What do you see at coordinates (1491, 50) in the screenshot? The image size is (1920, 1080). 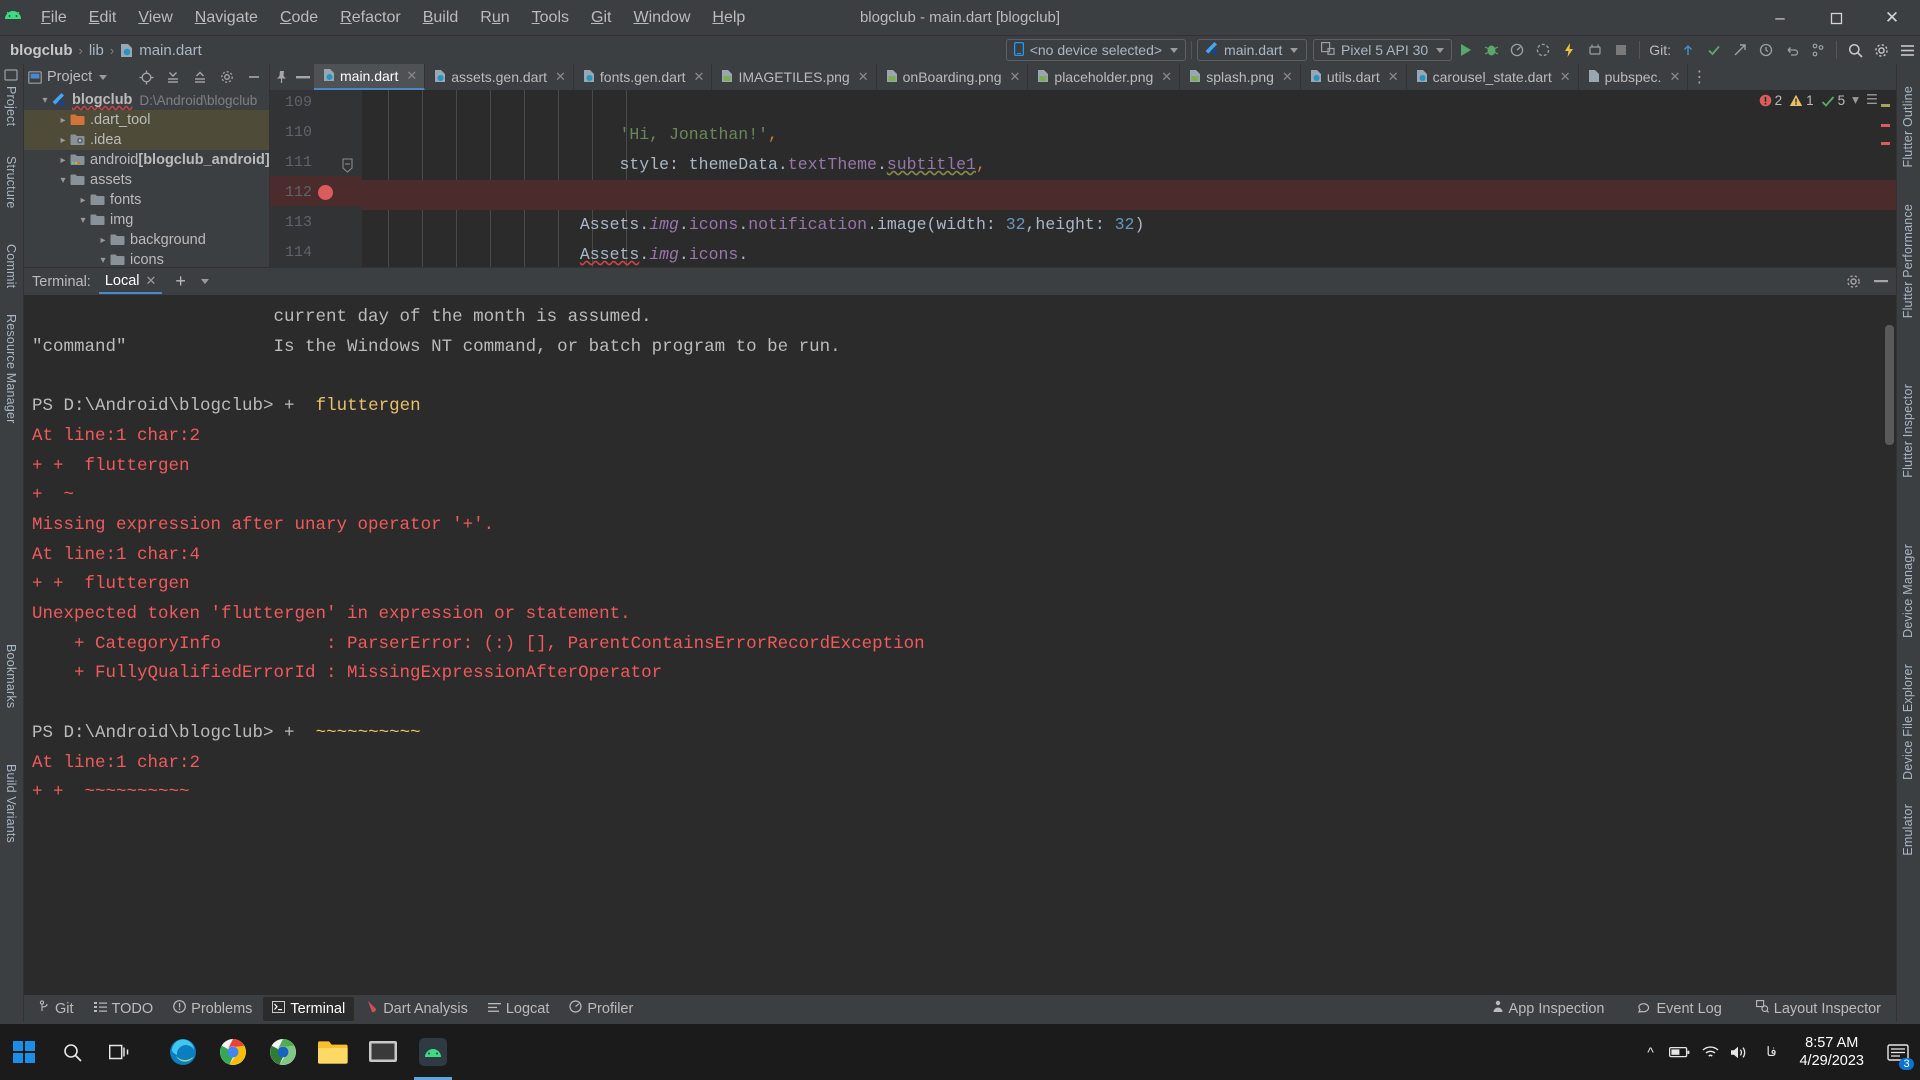 I see `debug-button` at bounding box center [1491, 50].